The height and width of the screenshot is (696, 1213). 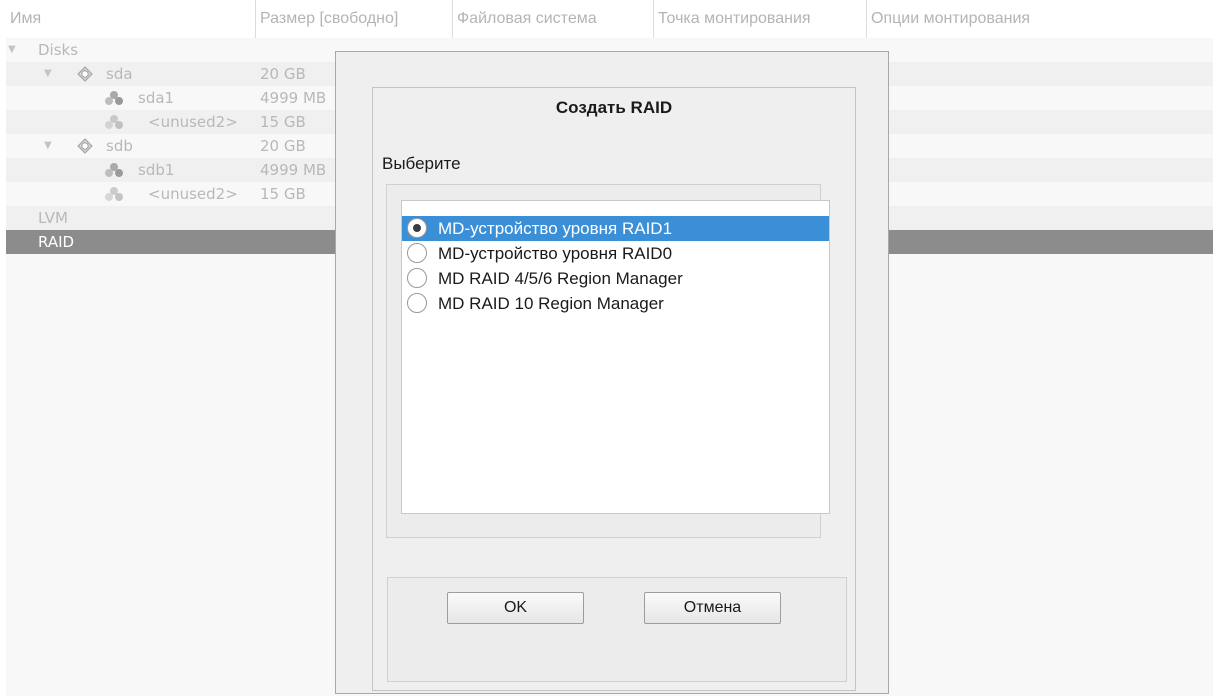 I want to click on raid-option-raid0: MD-устройство уровня RAID0, so click(x=615, y=253).